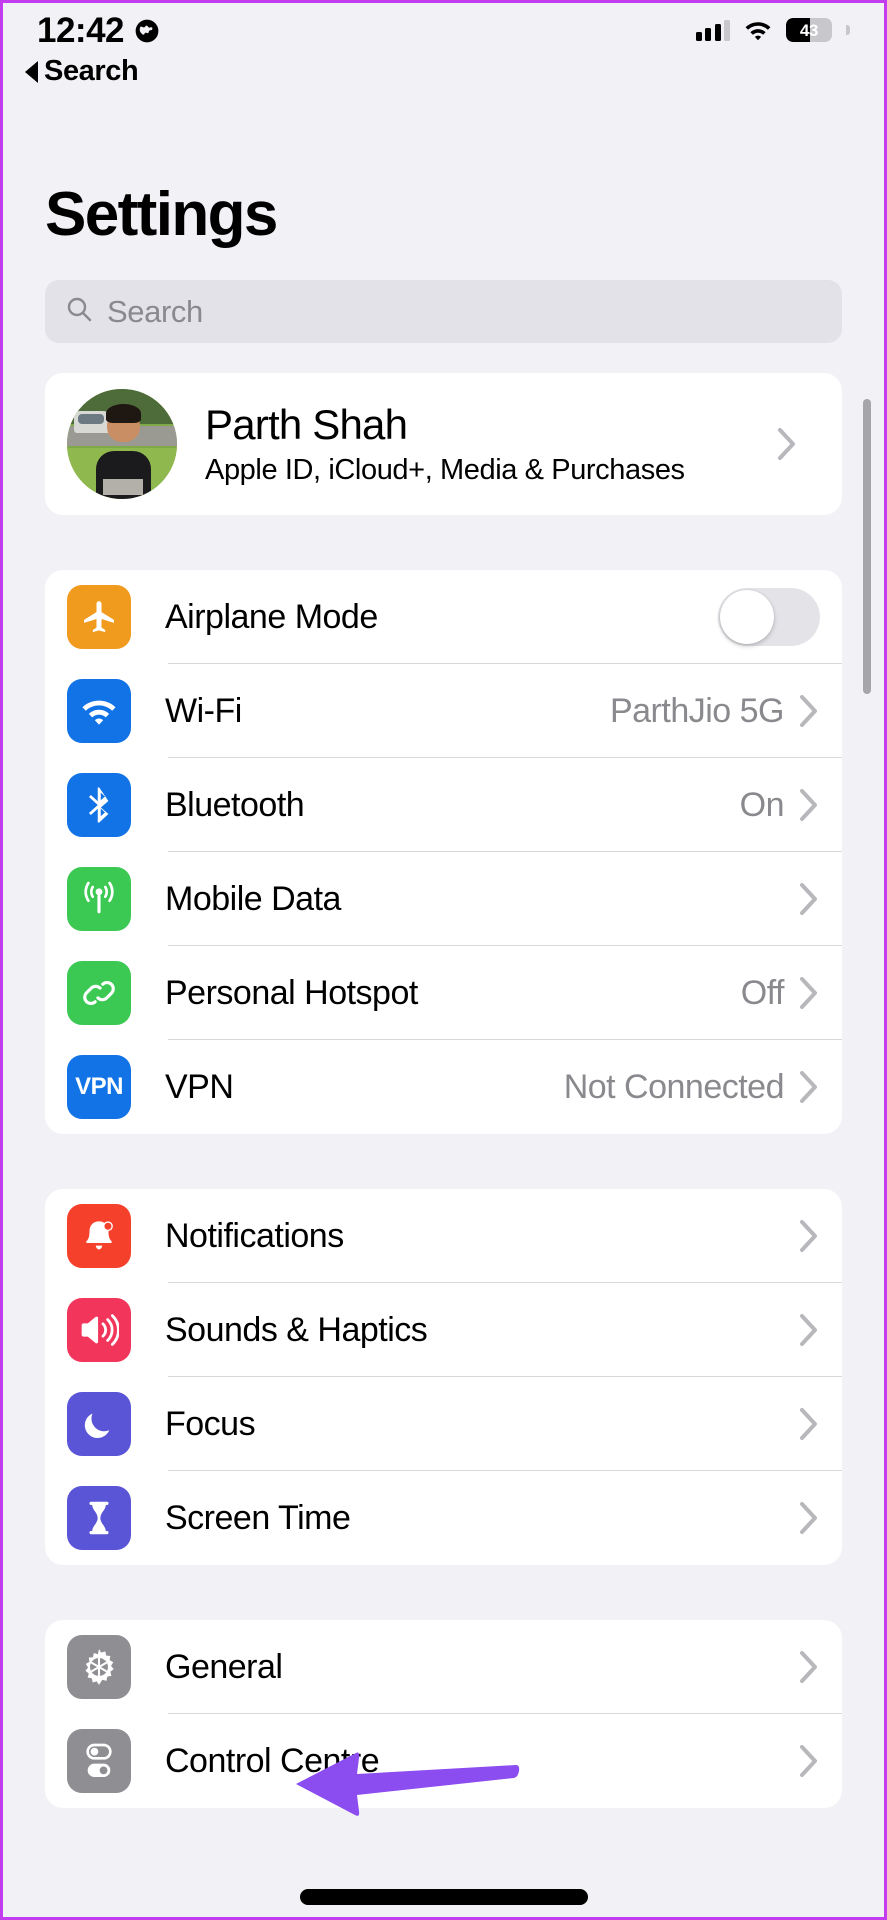  What do you see at coordinates (443, 899) in the screenshot?
I see `settings-row-mobile-data: Mobile Data` at bounding box center [443, 899].